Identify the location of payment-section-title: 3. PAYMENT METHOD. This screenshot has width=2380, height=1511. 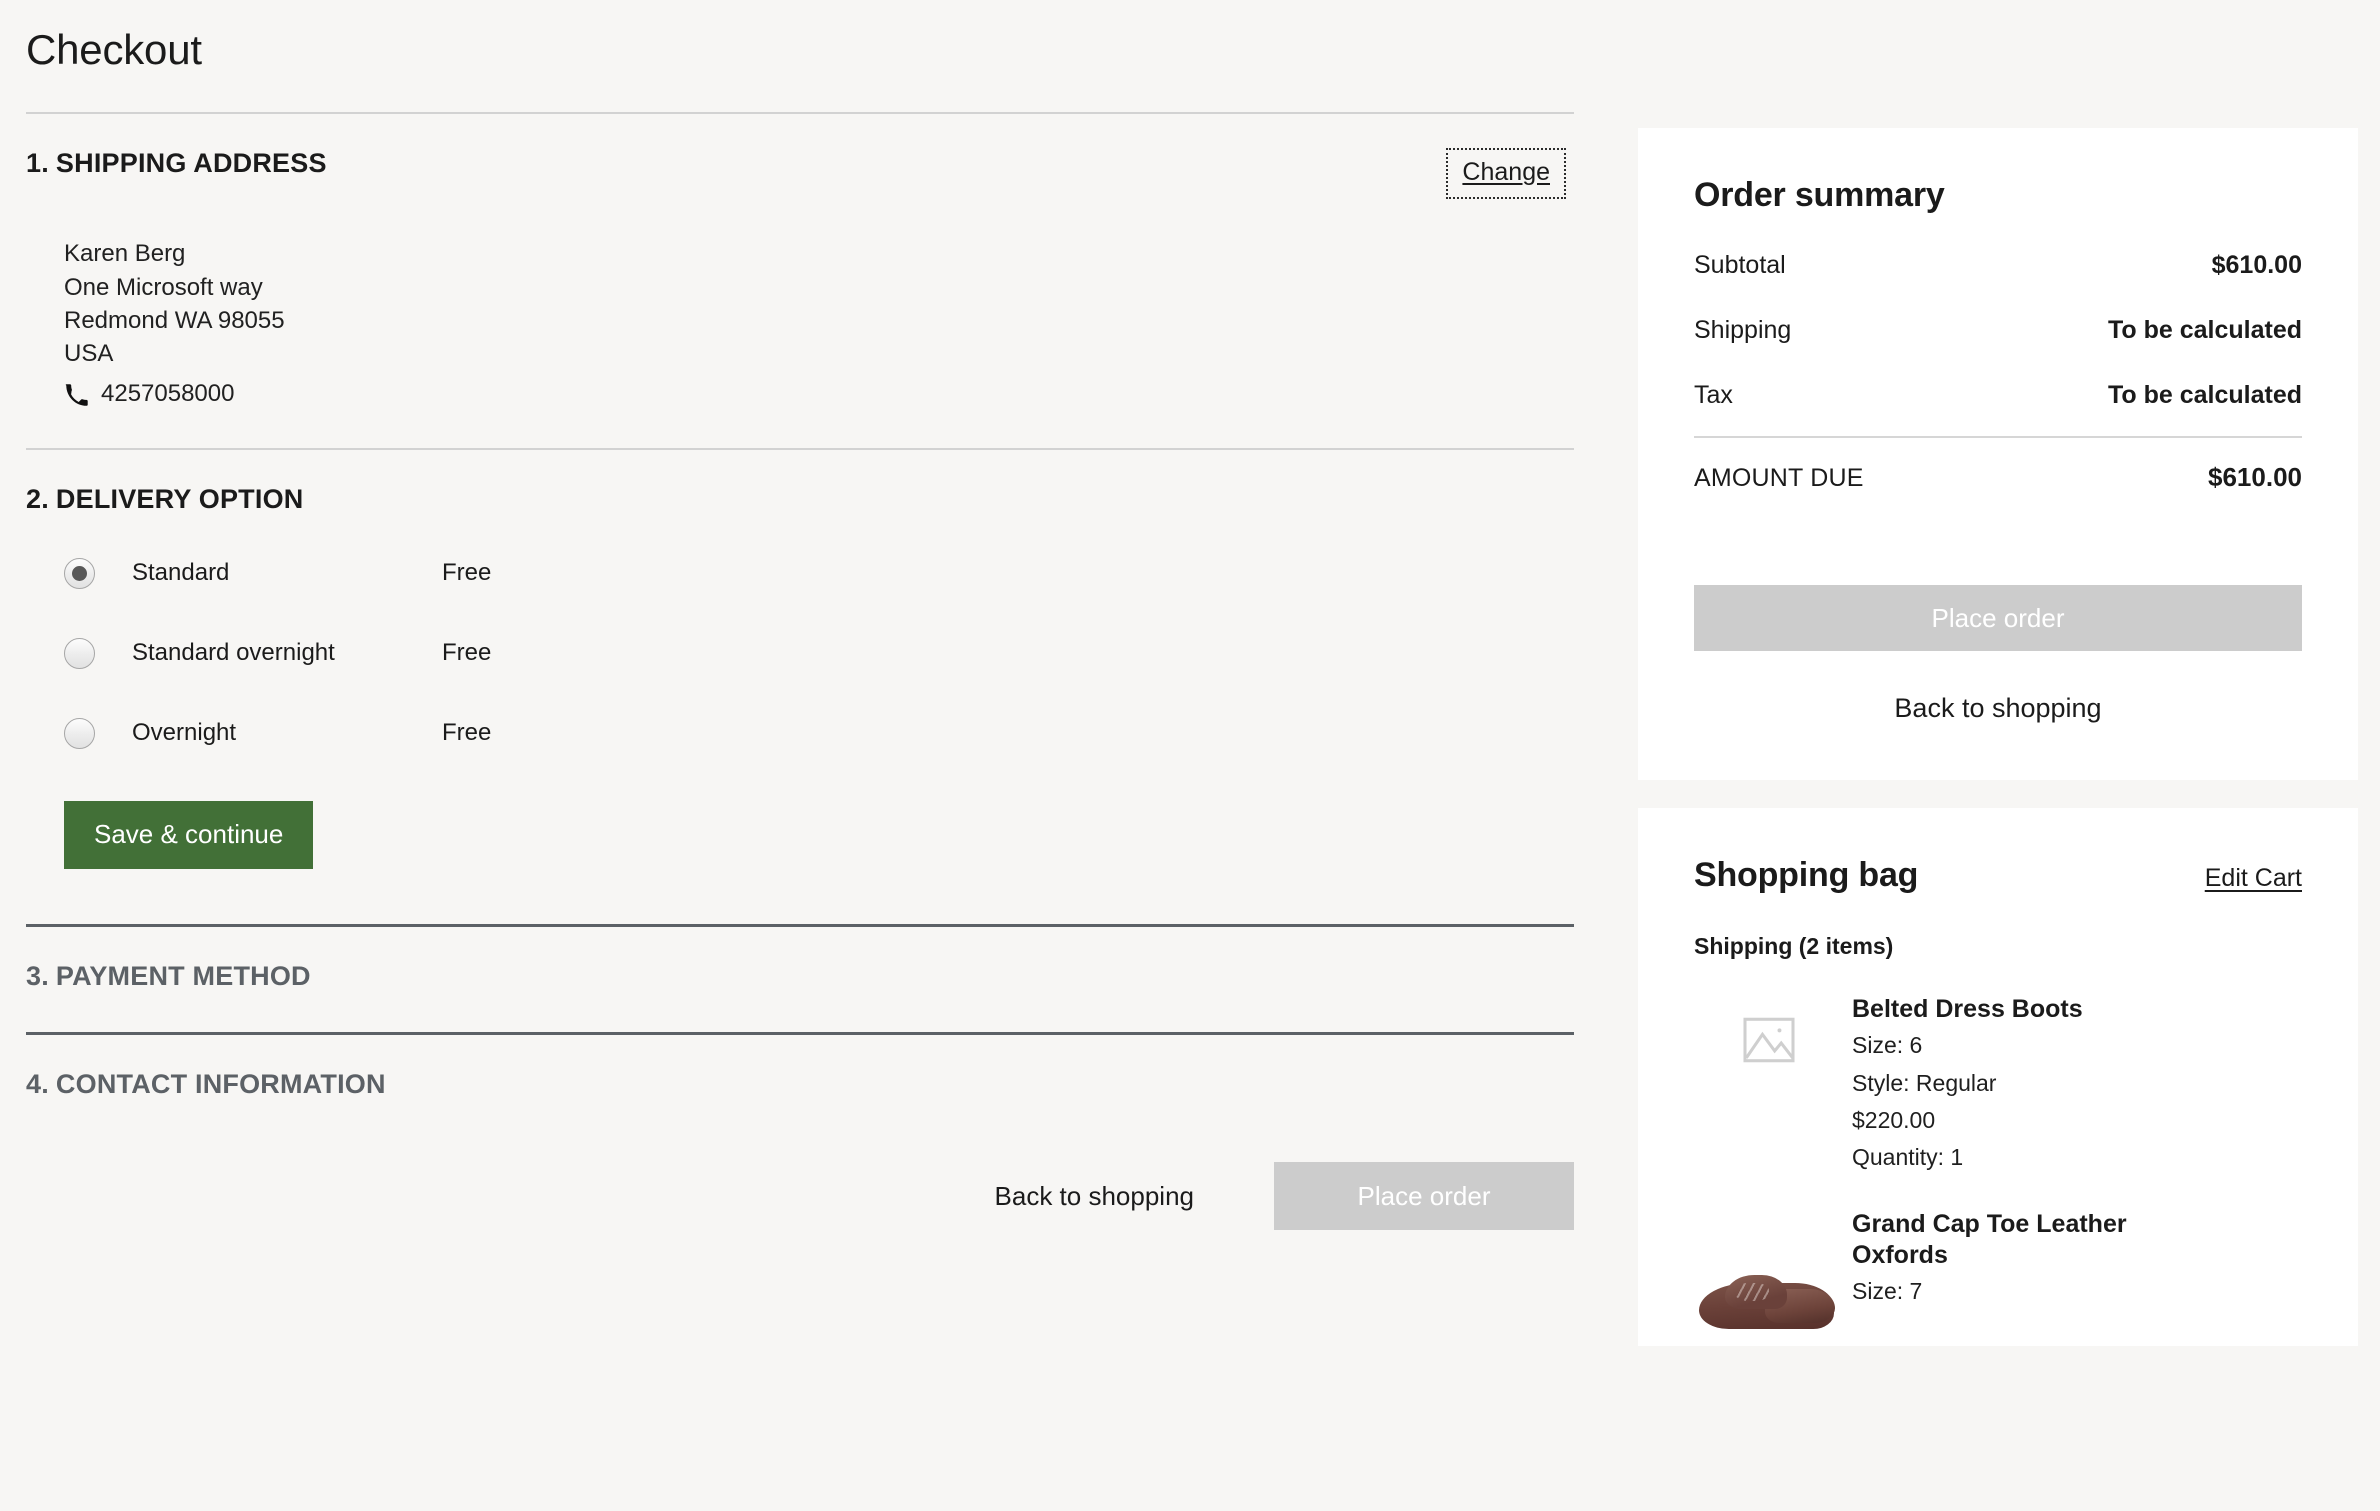
(168, 976).